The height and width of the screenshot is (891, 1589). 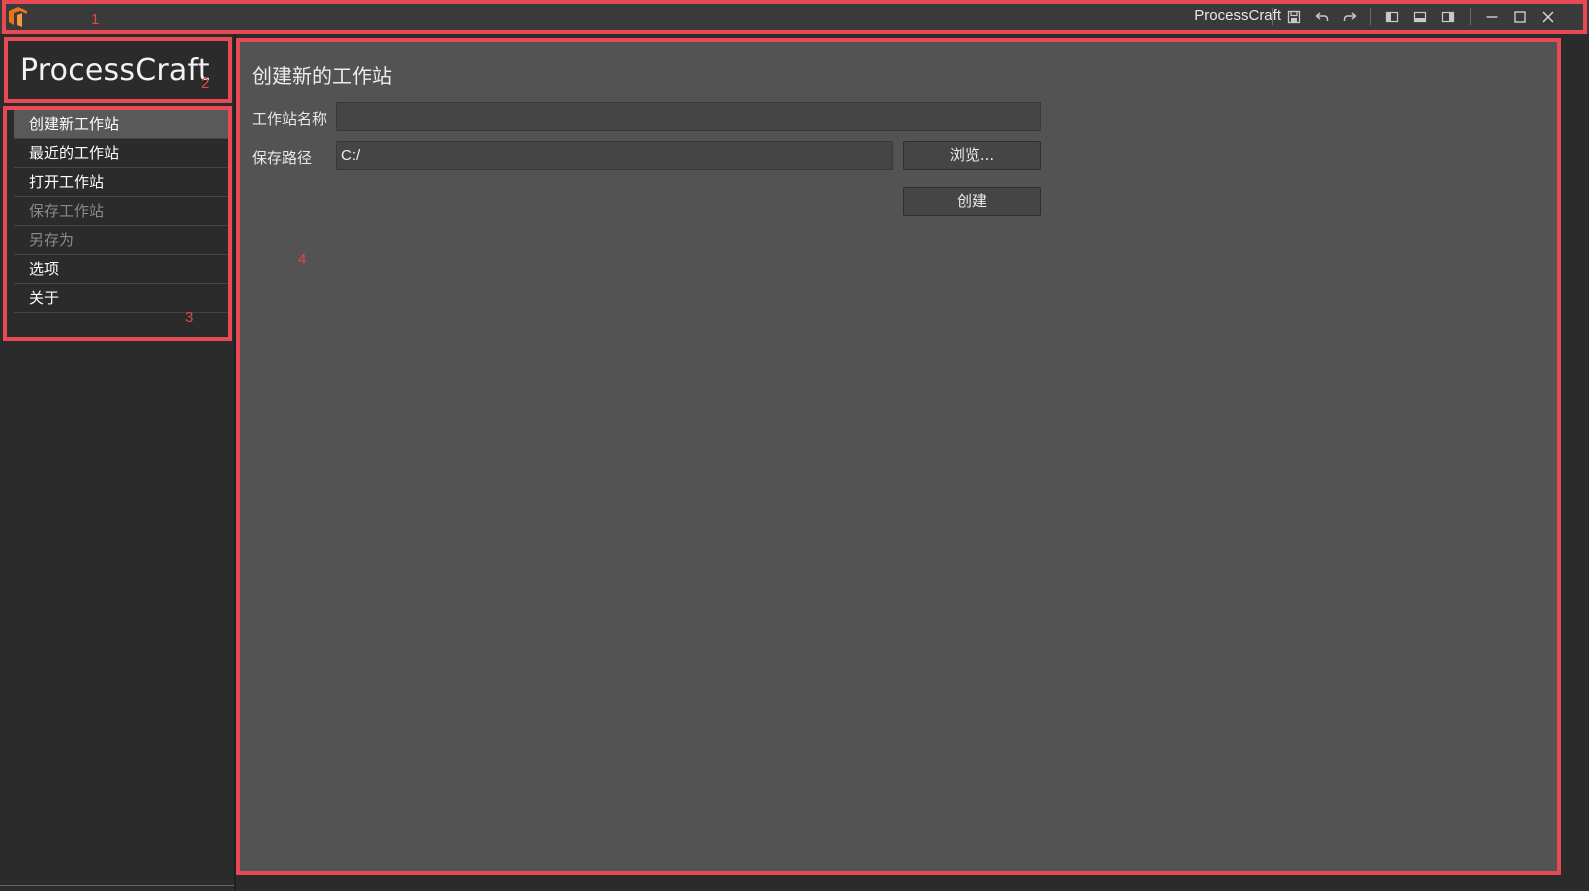 I want to click on sidebar-item-options: 选项, so click(x=121, y=269).